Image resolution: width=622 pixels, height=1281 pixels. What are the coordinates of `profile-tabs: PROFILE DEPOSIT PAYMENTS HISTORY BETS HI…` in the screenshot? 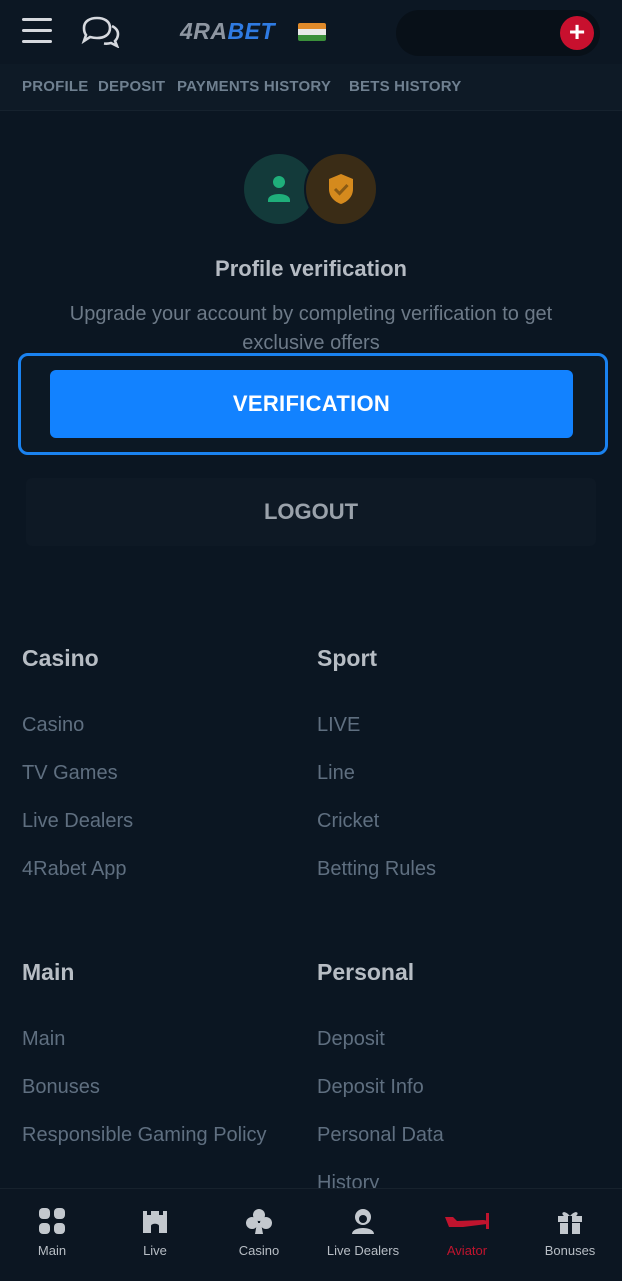 It's located at (311, 87).